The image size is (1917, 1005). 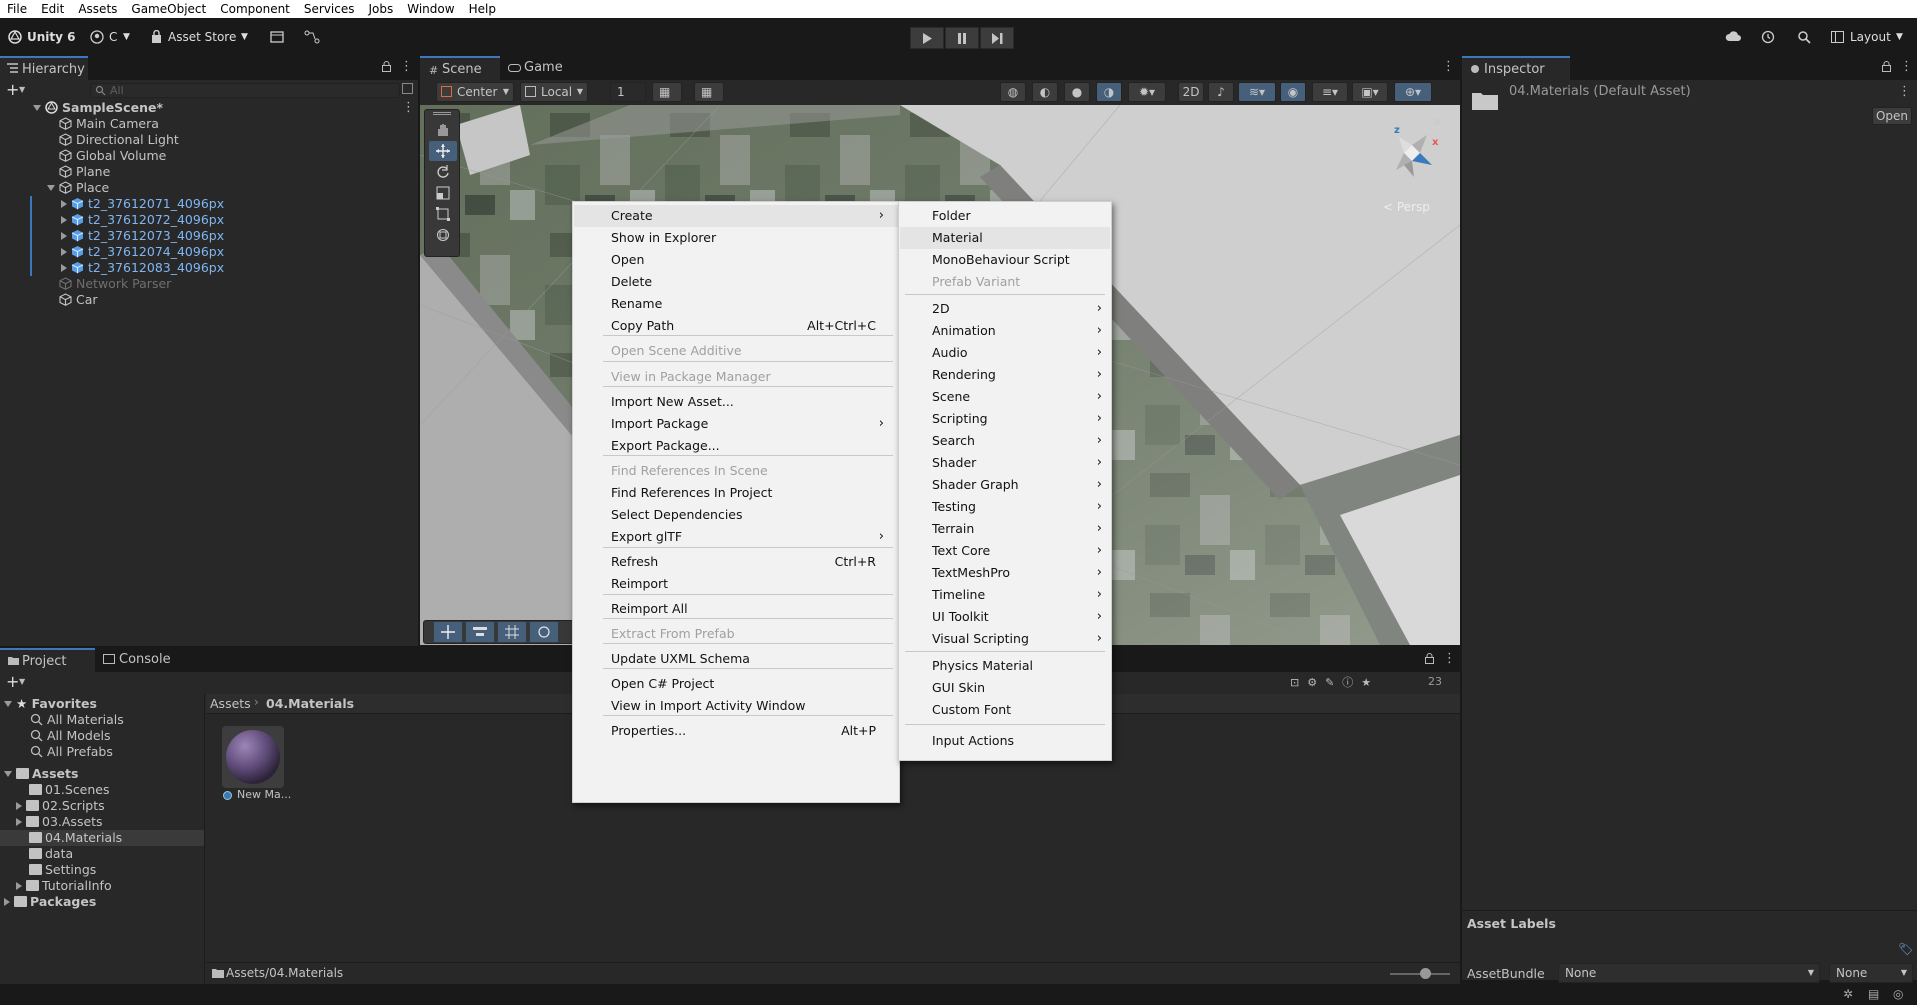 What do you see at coordinates (62, 870) in the screenshot?
I see `folder-item: Settings` at bounding box center [62, 870].